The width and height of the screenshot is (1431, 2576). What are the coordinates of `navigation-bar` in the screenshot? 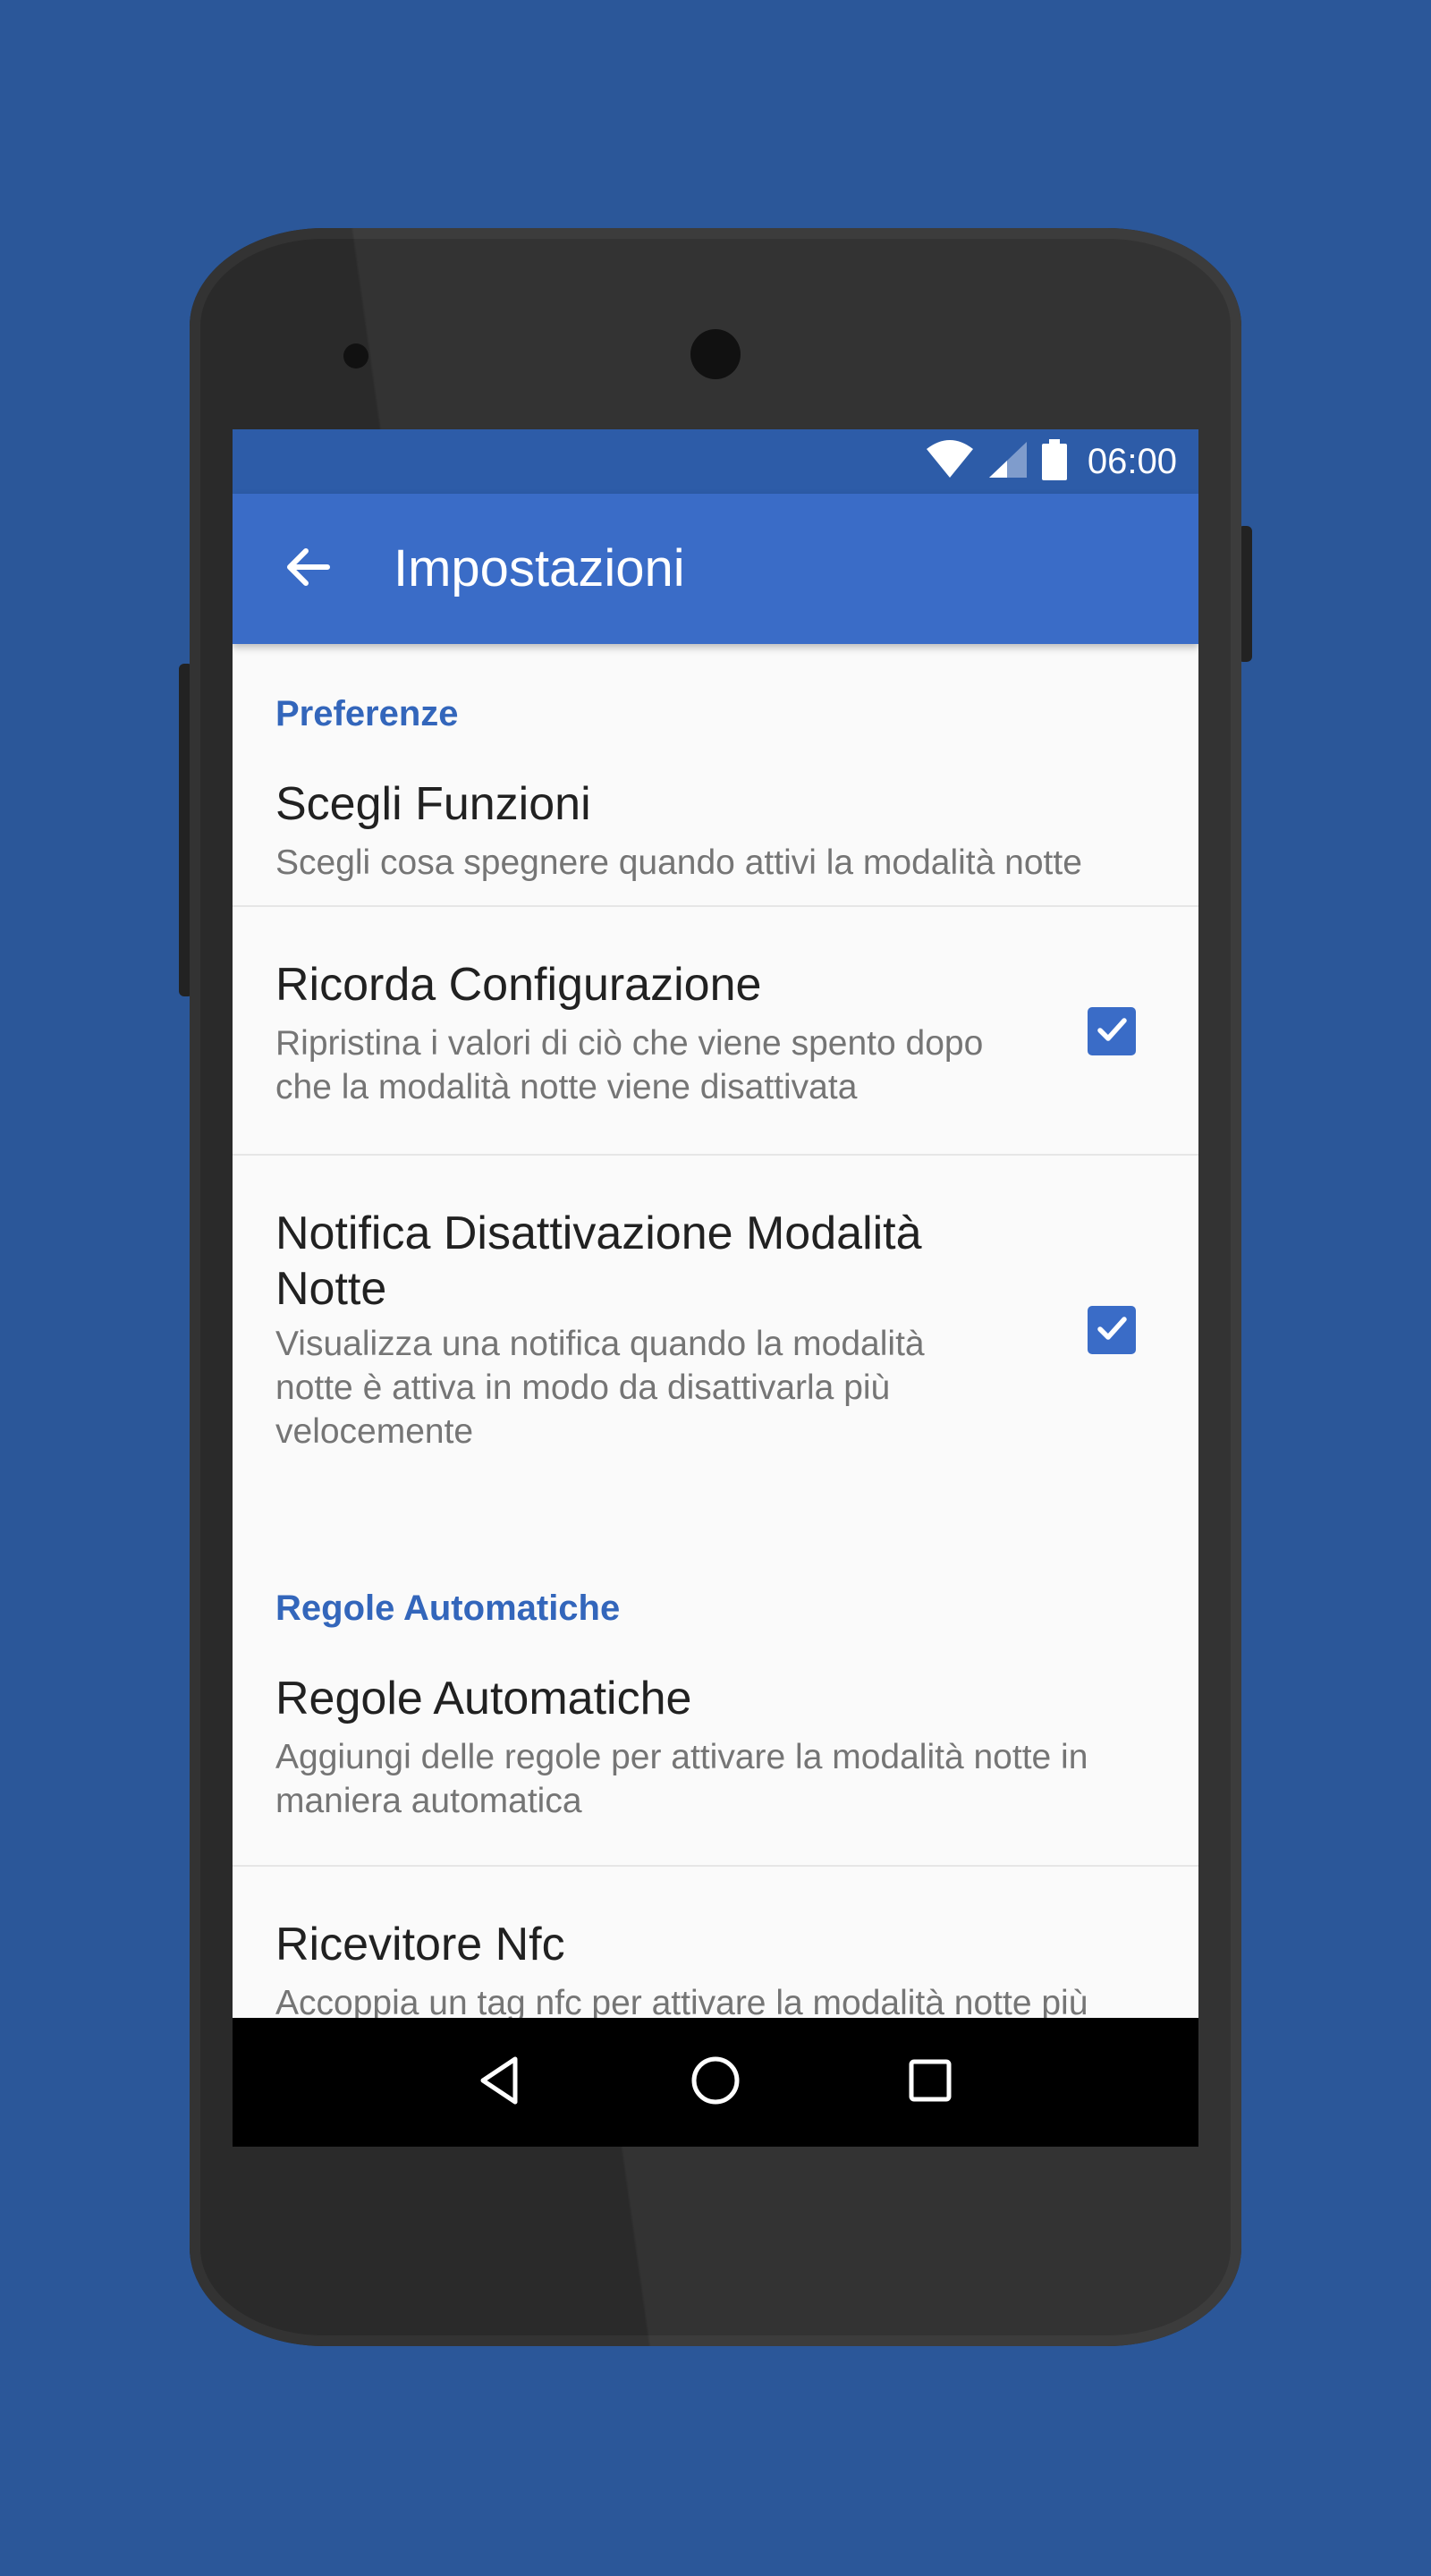 It's located at (716, 2082).